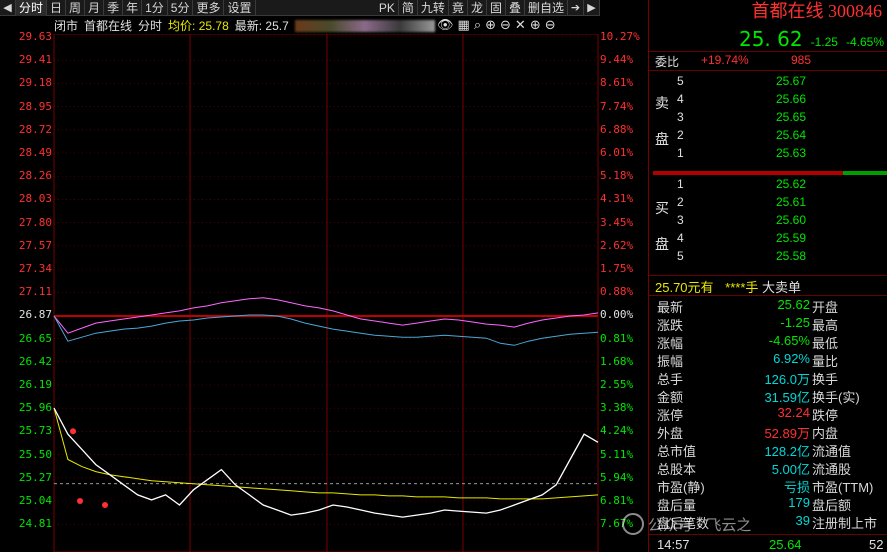 This screenshot has height=552, width=887. What do you see at coordinates (768, 306) in the screenshot?
I see `stat-row: 最新 25.62 开盘` at bounding box center [768, 306].